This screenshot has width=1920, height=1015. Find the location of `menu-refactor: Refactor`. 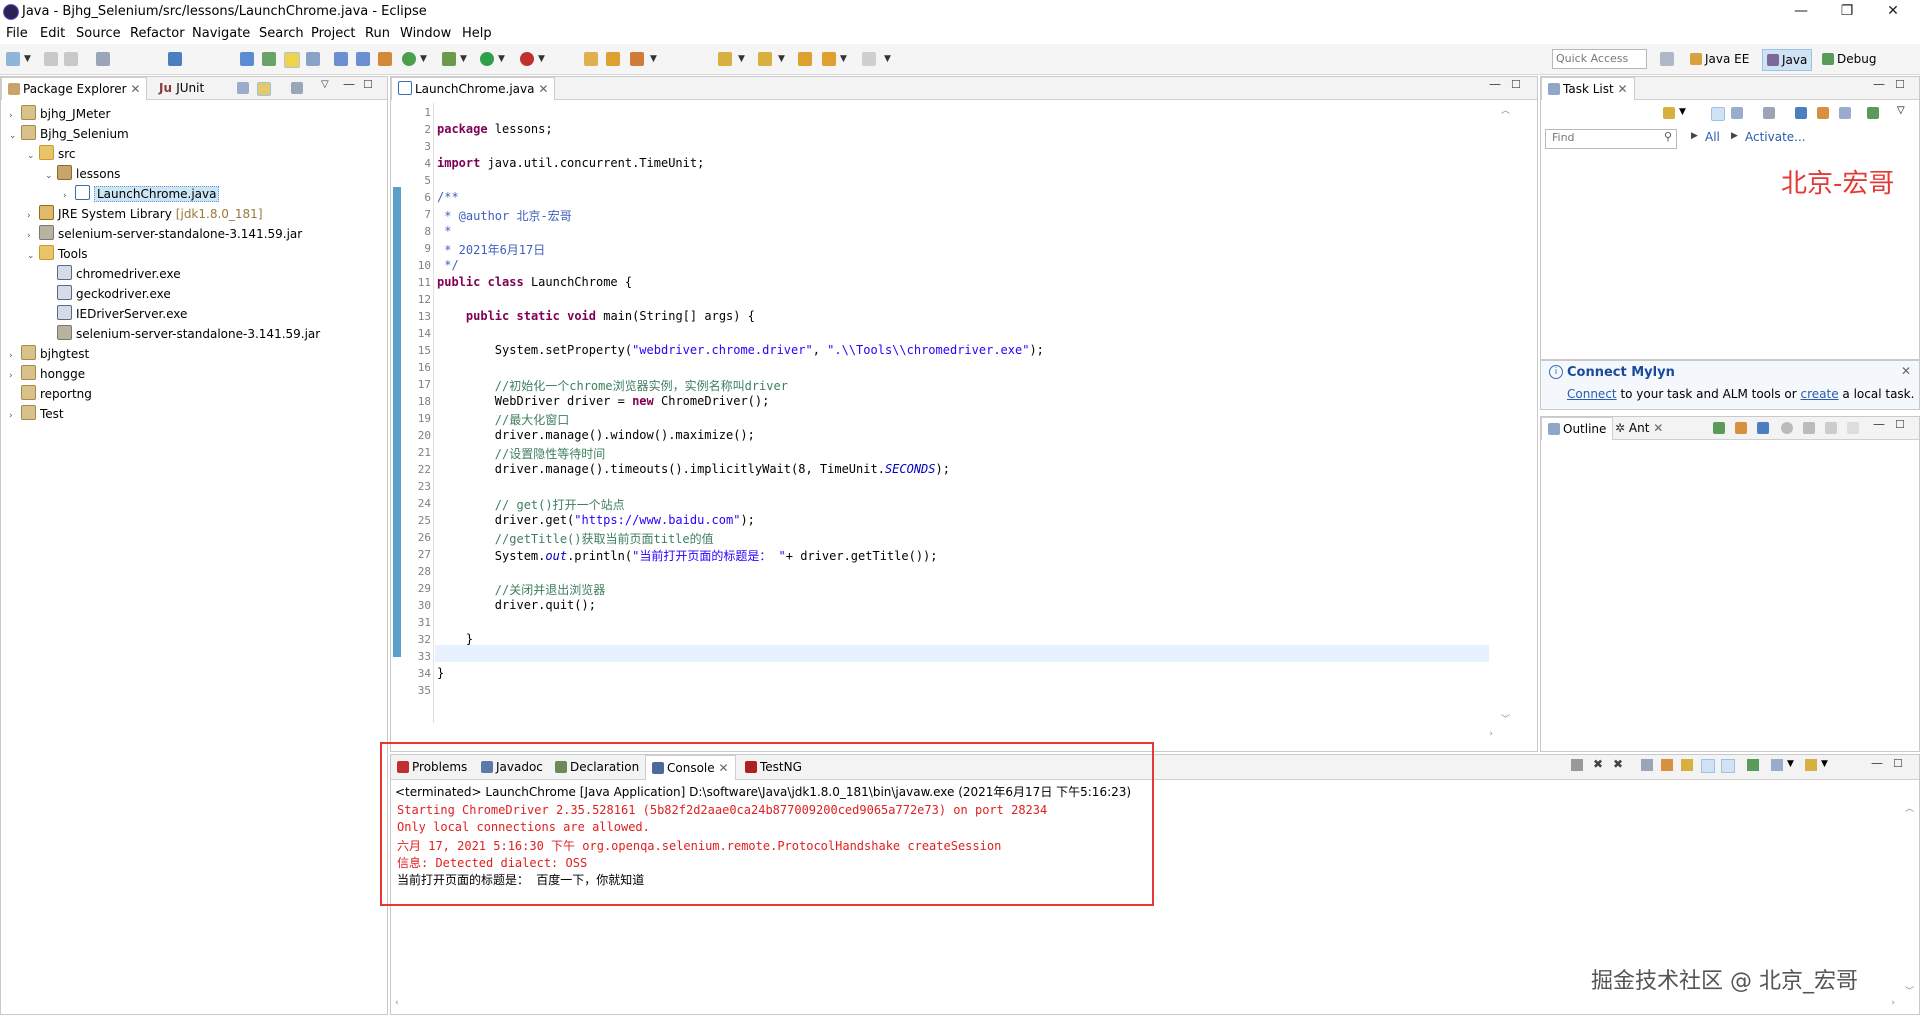

menu-refactor: Refactor is located at coordinates (157, 33).